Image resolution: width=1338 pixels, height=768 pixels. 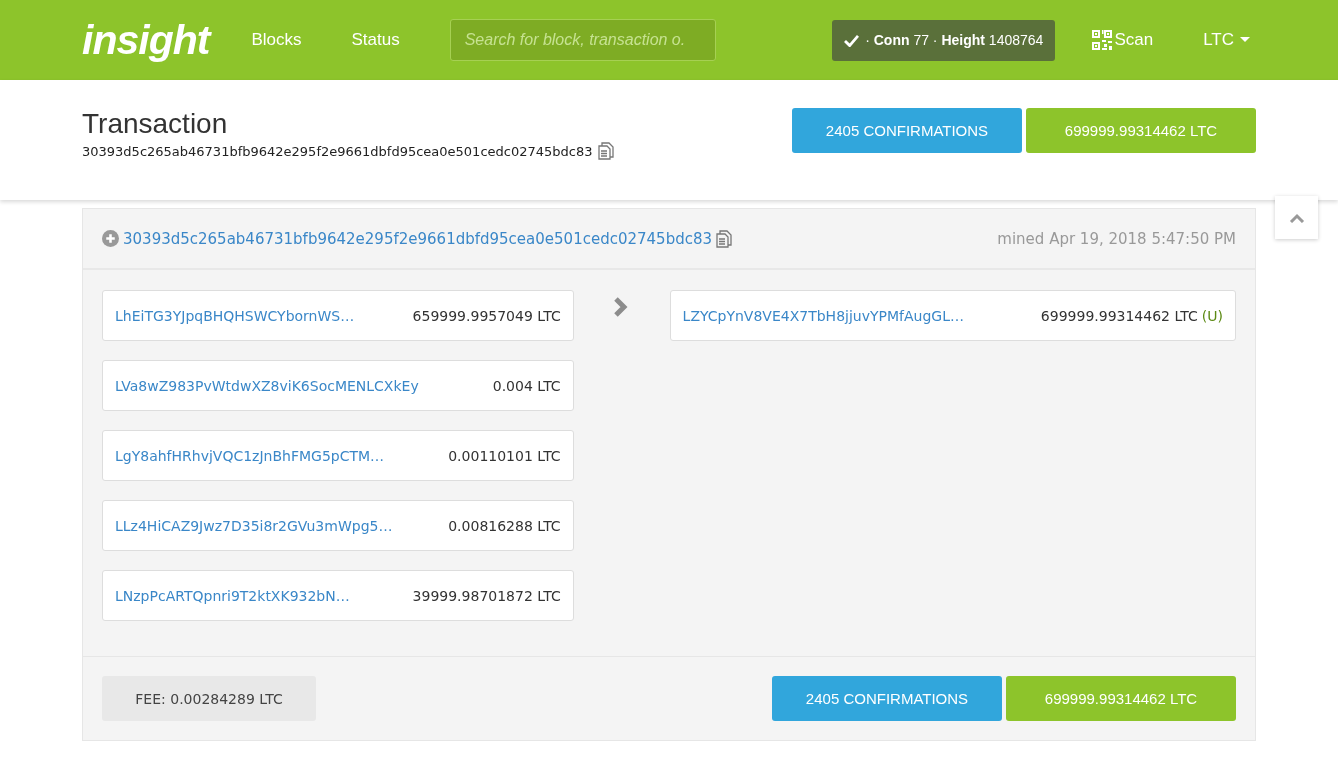 I want to click on currency-dropdown: LTC, so click(x=1226, y=40).